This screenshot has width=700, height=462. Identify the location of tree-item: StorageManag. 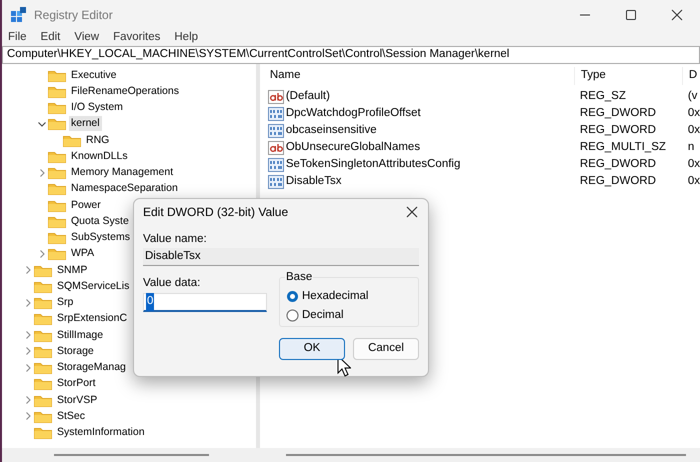
(91, 368).